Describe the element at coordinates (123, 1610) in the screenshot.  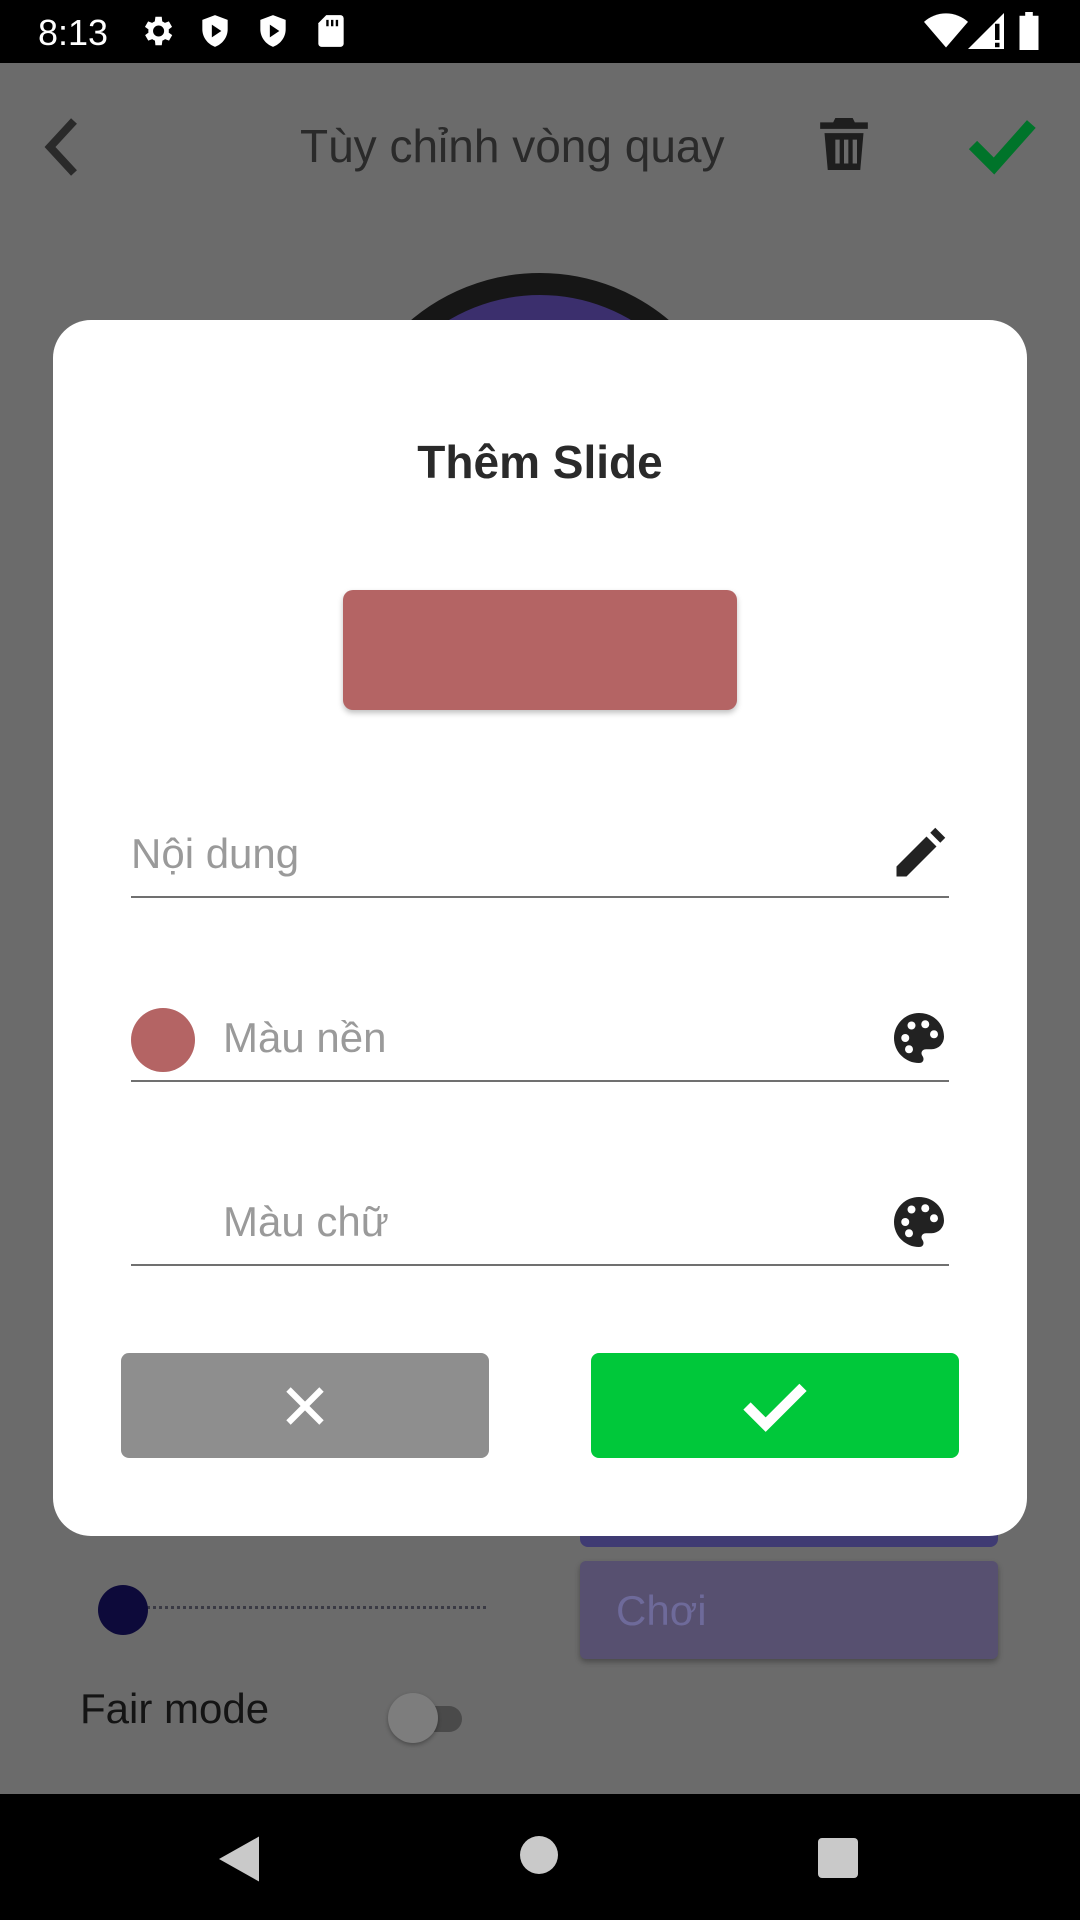
I see `slider-thumb` at that location.